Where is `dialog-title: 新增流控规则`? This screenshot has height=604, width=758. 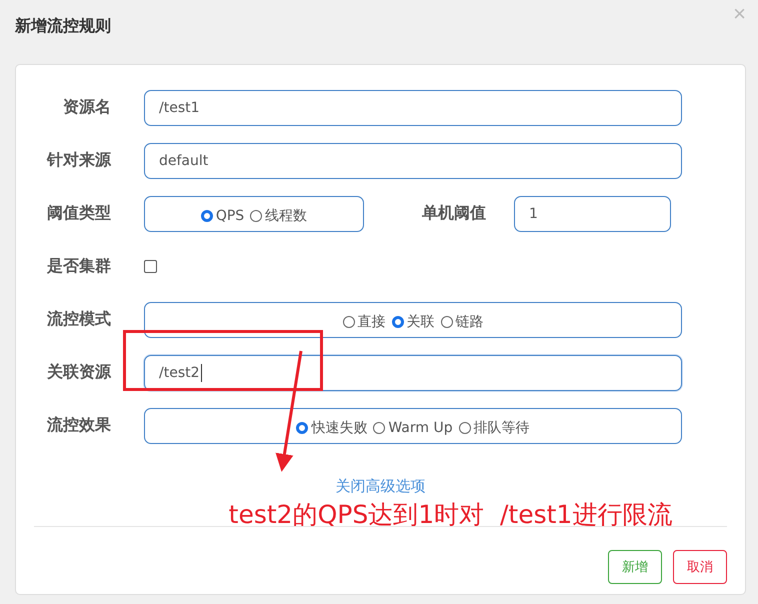
dialog-title: 新增流控规则 is located at coordinates (63, 26).